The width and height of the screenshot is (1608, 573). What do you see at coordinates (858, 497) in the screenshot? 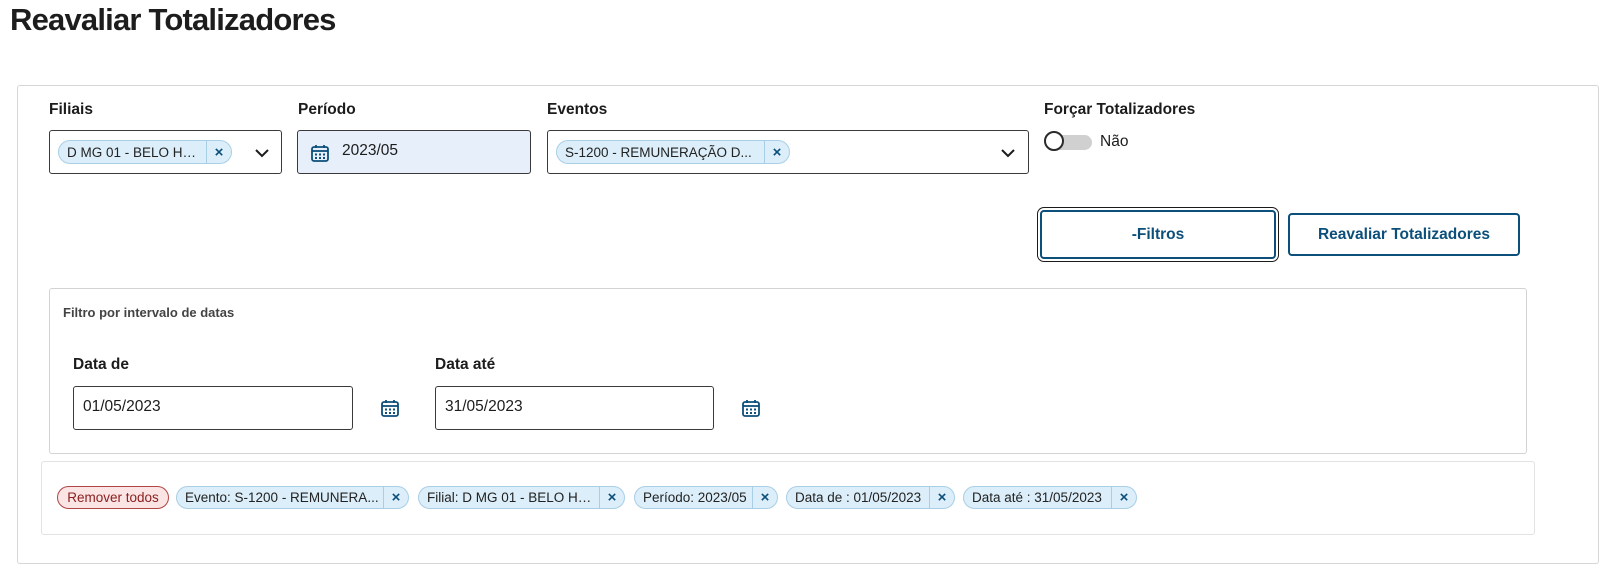
I see `filter-tag-label: Data de : 01/05/2023` at bounding box center [858, 497].